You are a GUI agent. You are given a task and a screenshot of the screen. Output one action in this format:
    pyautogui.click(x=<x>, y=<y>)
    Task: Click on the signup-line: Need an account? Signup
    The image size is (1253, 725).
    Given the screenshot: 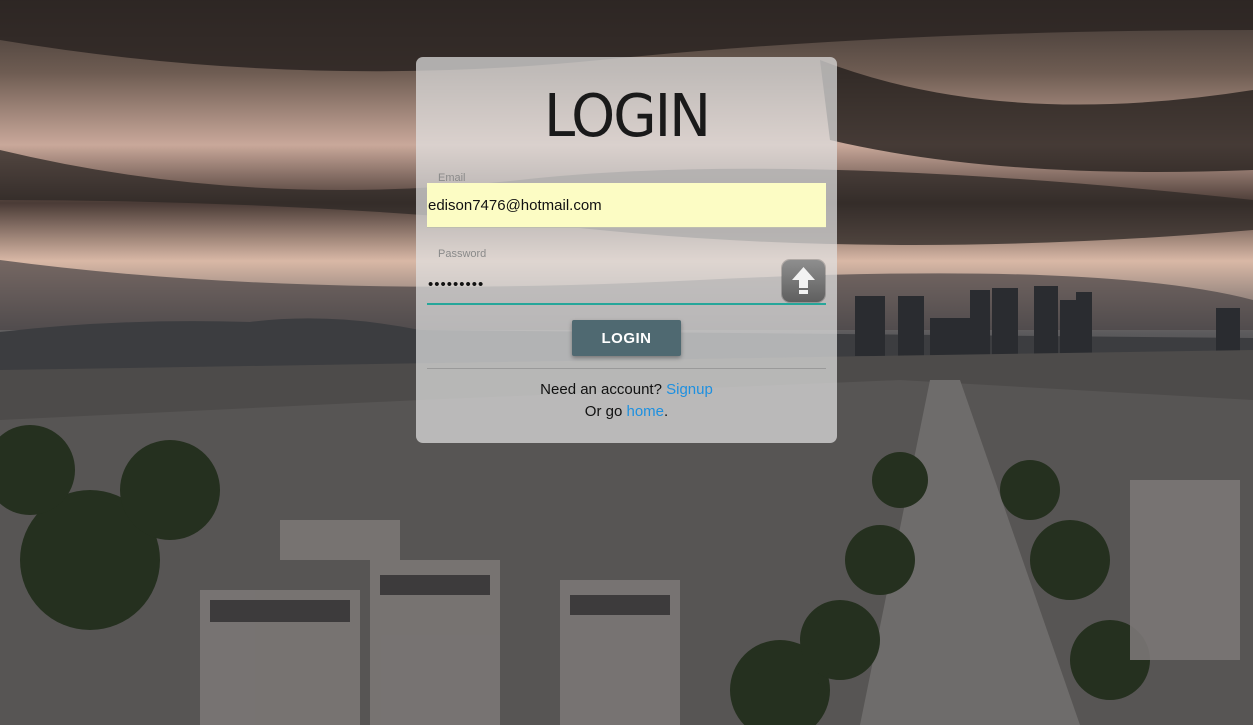 What is the action you would take?
    pyautogui.click(x=626, y=389)
    